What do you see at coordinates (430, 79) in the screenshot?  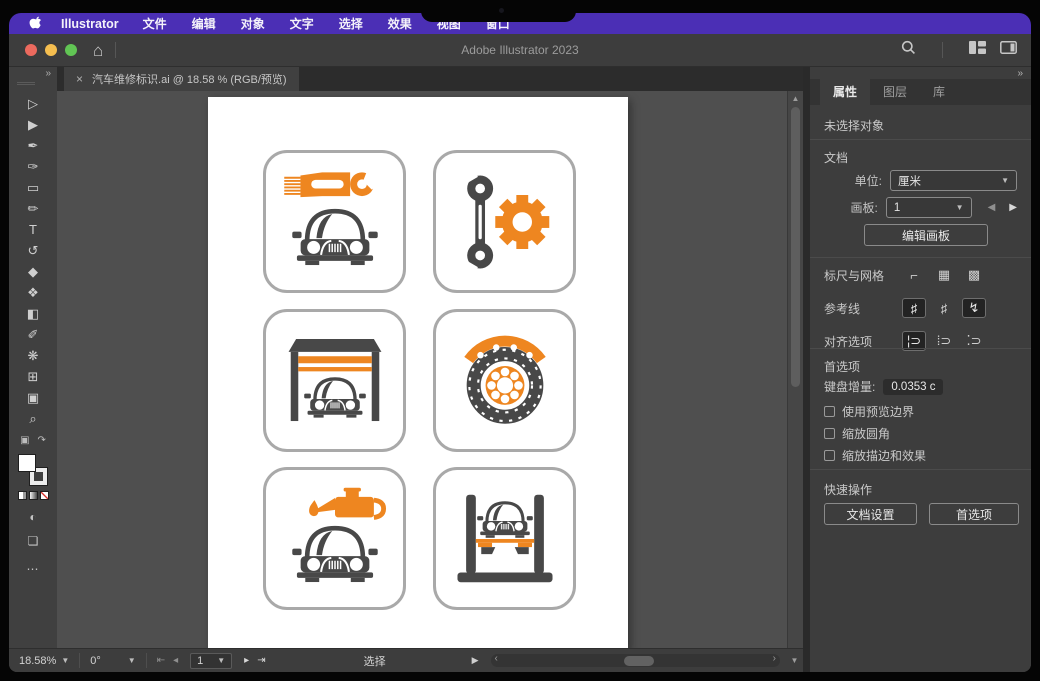 I see `document-tab-bar: × 汽车维修标识.ai @ 18.58 % (RGB/预览)` at bounding box center [430, 79].